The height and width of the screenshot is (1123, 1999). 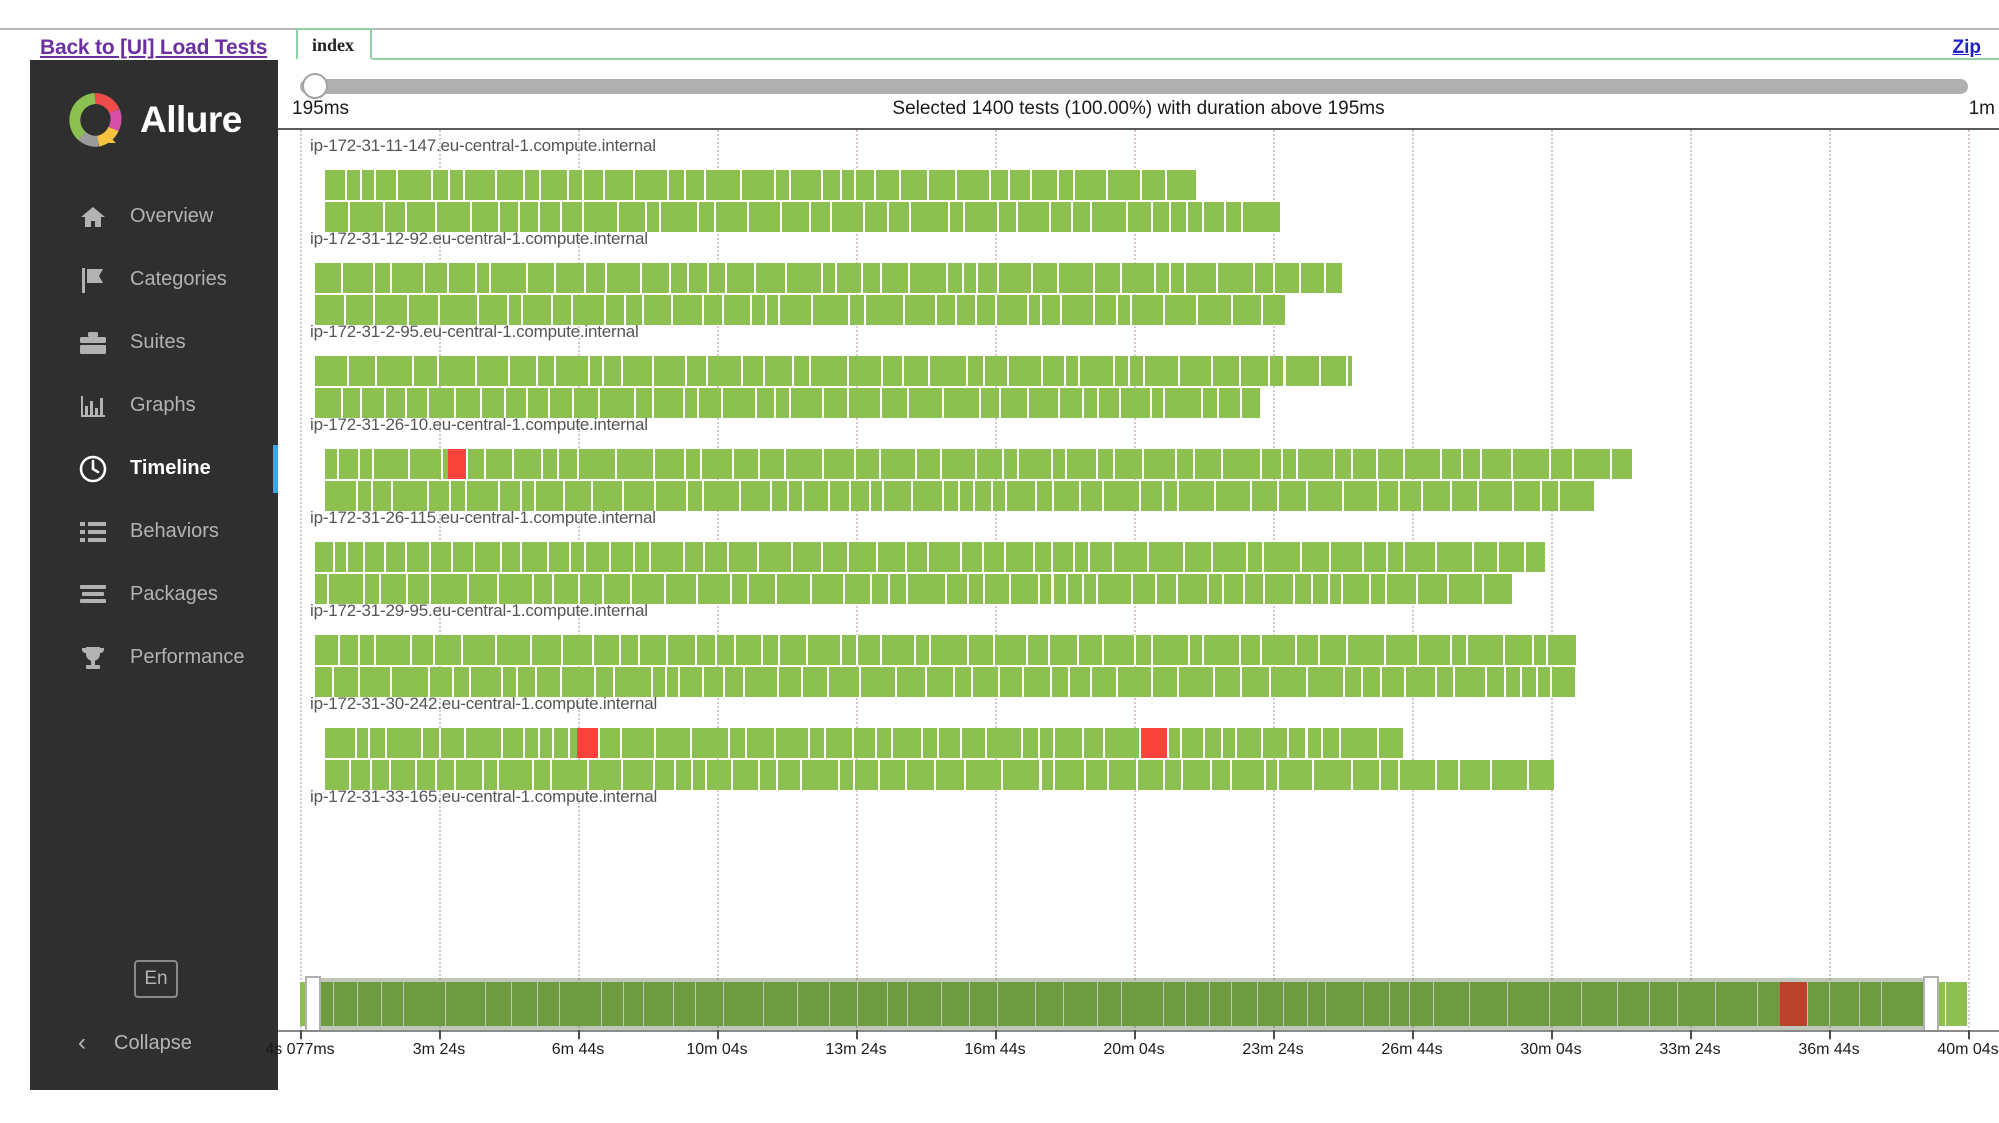 What do you see at coordinates (154, 279) in the screenshot?
I see `sidebar-item-categories: Categories` at bounding box center [154, 279].